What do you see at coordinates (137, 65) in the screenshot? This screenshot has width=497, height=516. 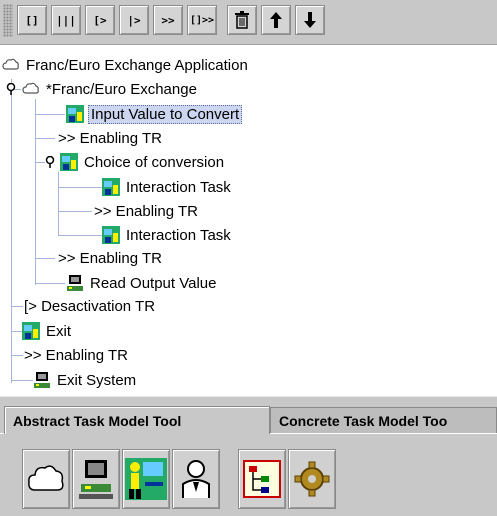 I see `tree-root-label: Franc/Euro Exchange Application` at bounding box center [137, 65].